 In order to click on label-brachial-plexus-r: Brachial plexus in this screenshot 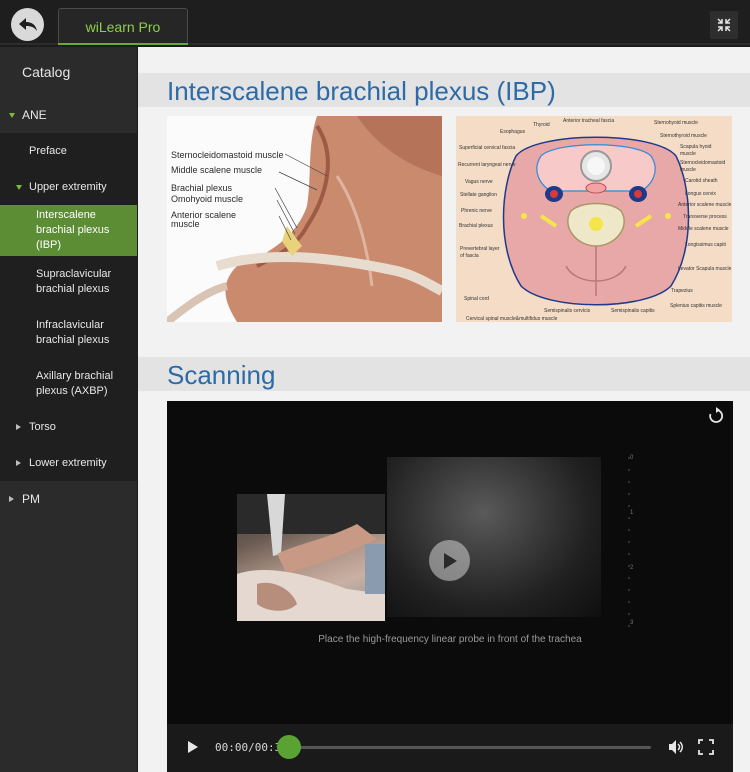, I will do `click(476, 226)`.